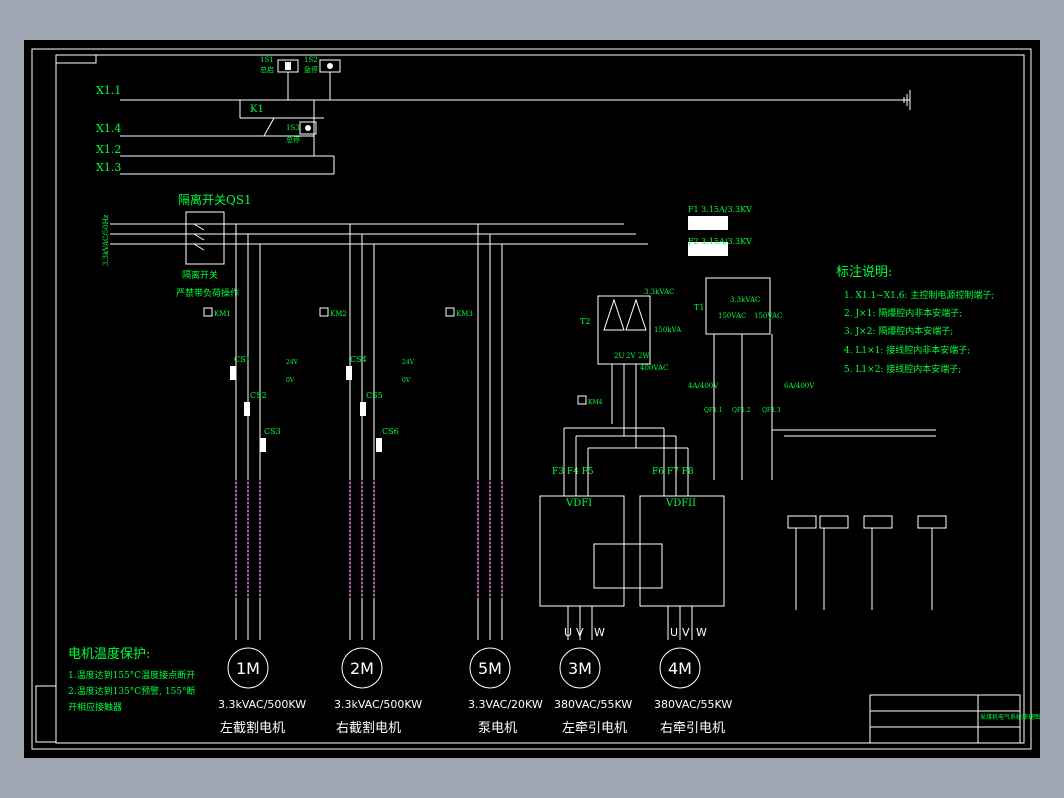  I want to click on label-x11: X1.1, so click(108, 90).